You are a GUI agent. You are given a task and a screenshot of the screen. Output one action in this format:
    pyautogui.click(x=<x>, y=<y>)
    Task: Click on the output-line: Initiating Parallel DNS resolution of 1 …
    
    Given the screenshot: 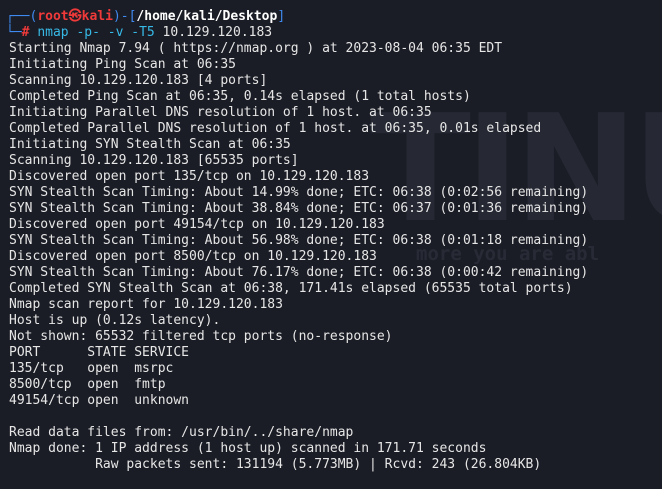 What is the action you would take?
    pyautogui.click(x=220, y=112)
    